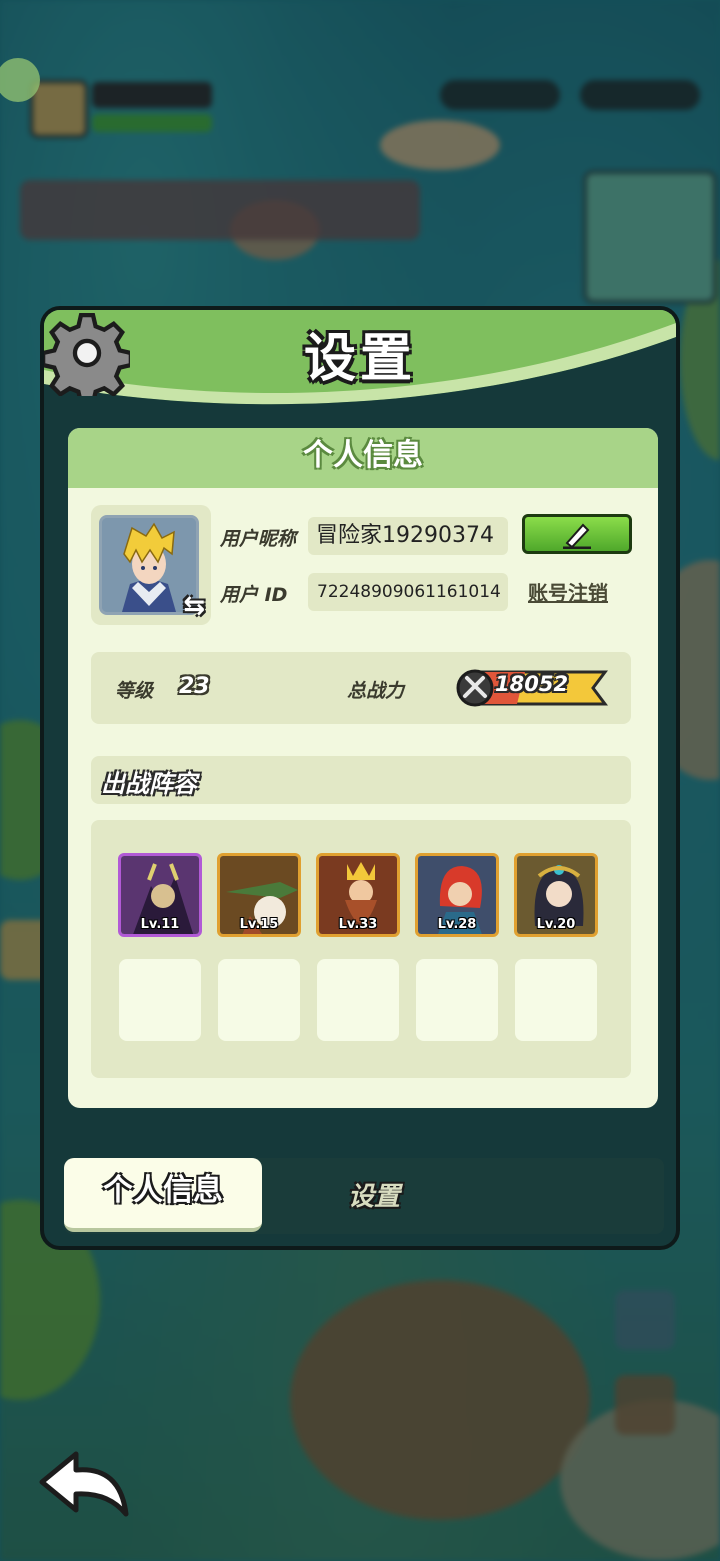  Describe the element at coordinates (361, 949) in the screenshot. I see `lineup-grid: Lv.11 Lv.15 Lv.33 Lv.28 Lv.20` at that location.